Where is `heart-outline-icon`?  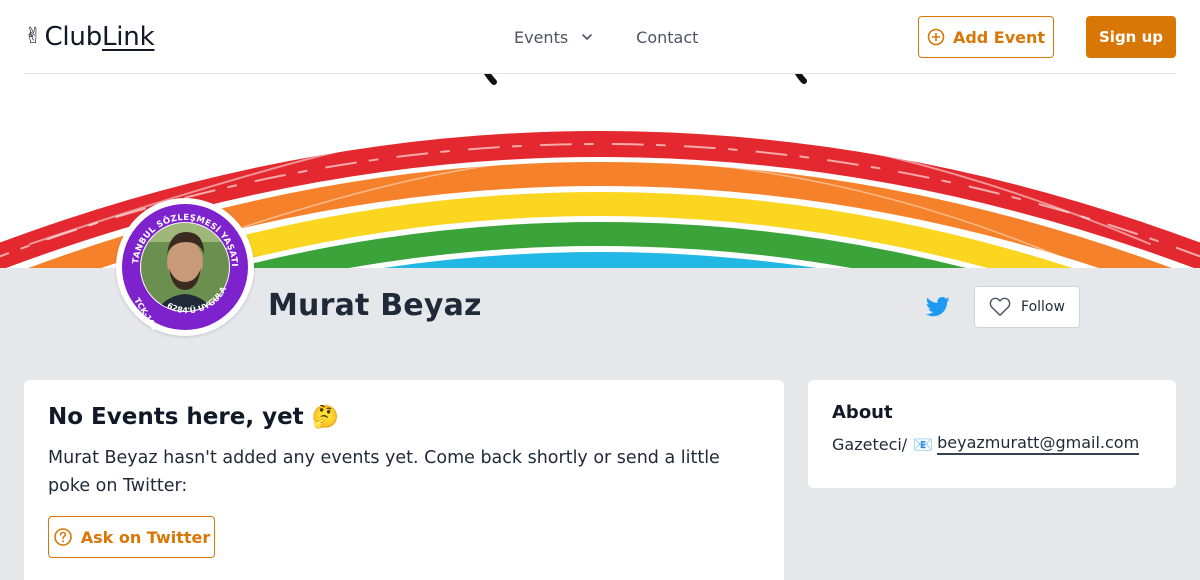 heart-outline-icon is located at coordinates (1000, 306).